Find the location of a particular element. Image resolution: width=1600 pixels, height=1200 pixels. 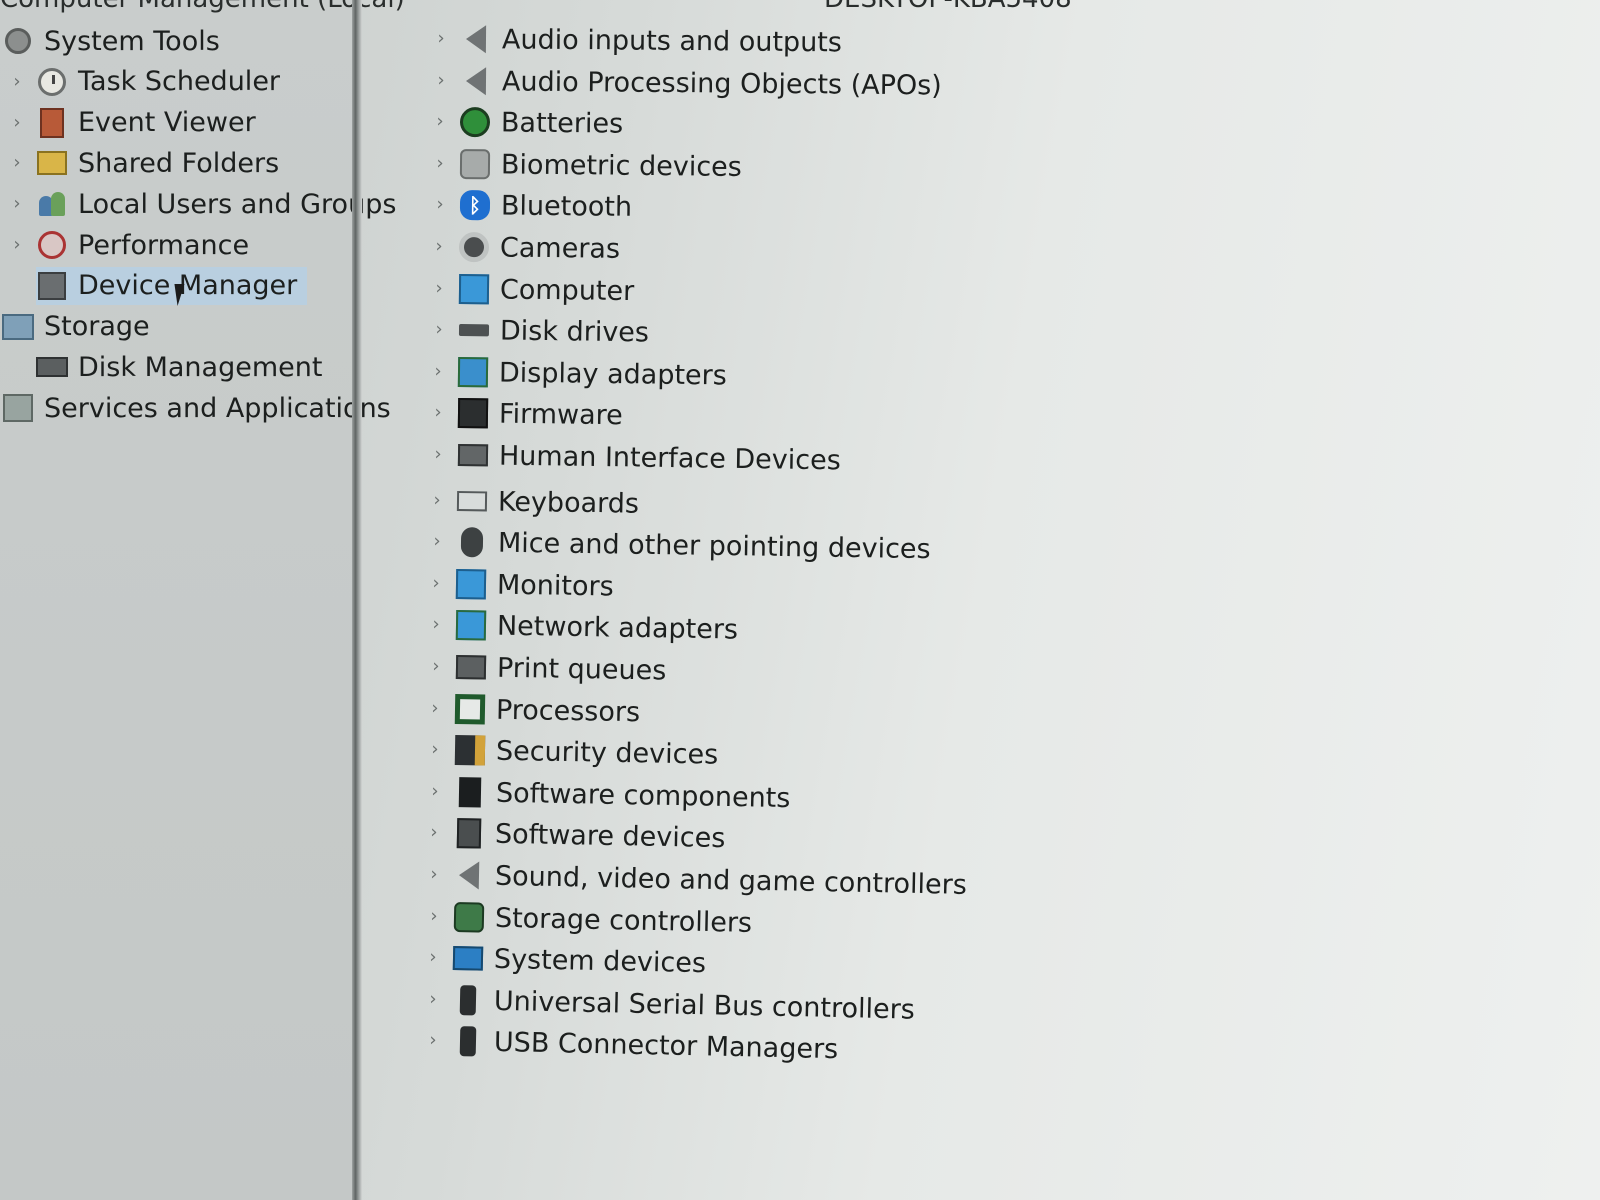

device-category-storage-controllers: › Storage controllers is located at coordinates (591, 920).